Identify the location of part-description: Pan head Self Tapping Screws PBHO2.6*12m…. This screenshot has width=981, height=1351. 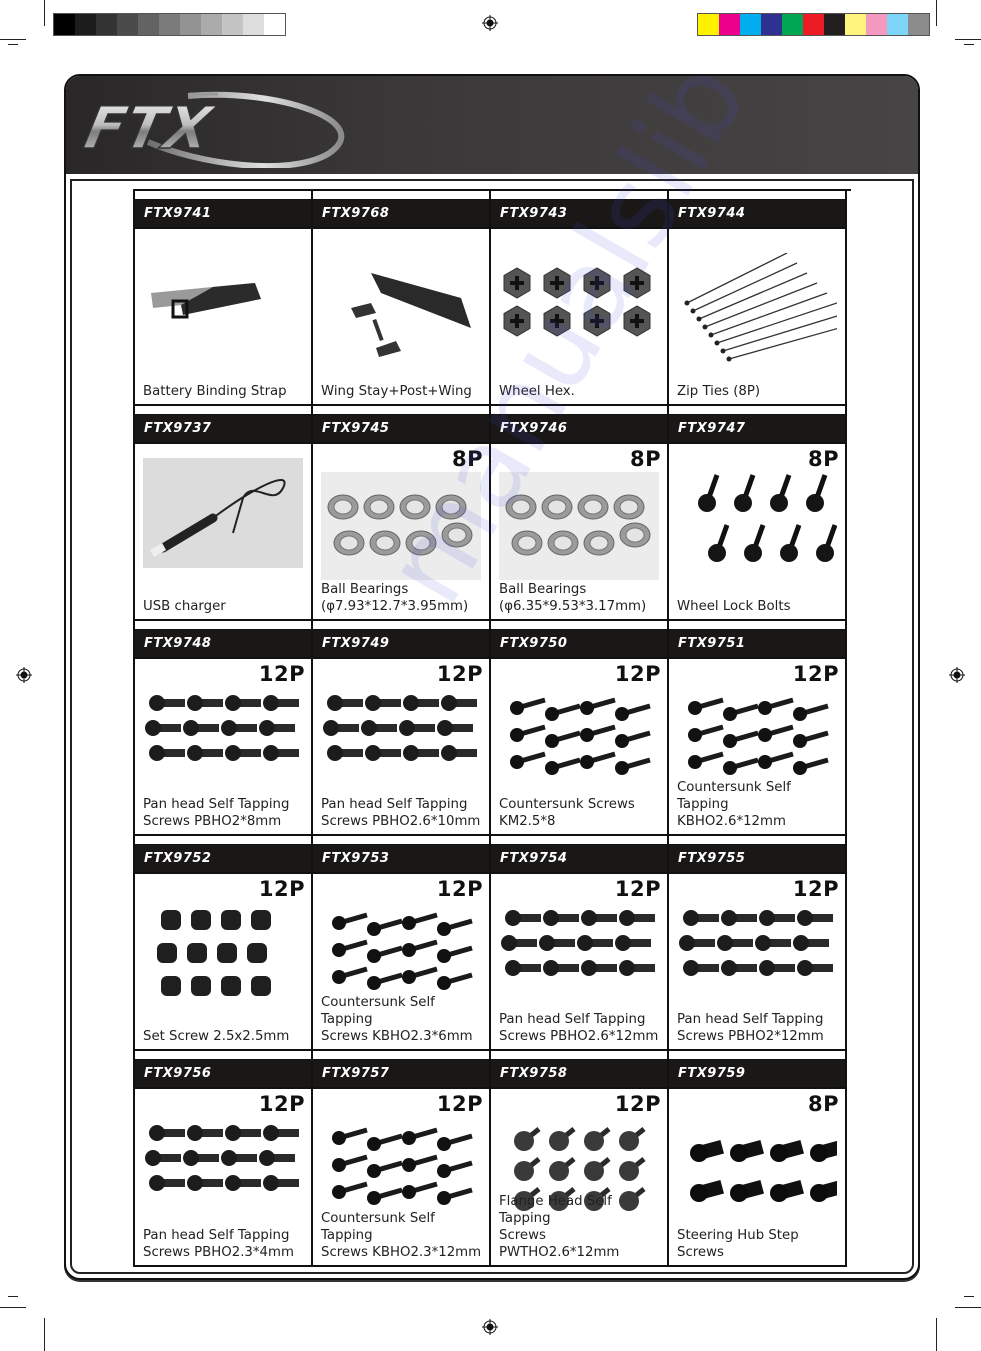
(579, 1028).